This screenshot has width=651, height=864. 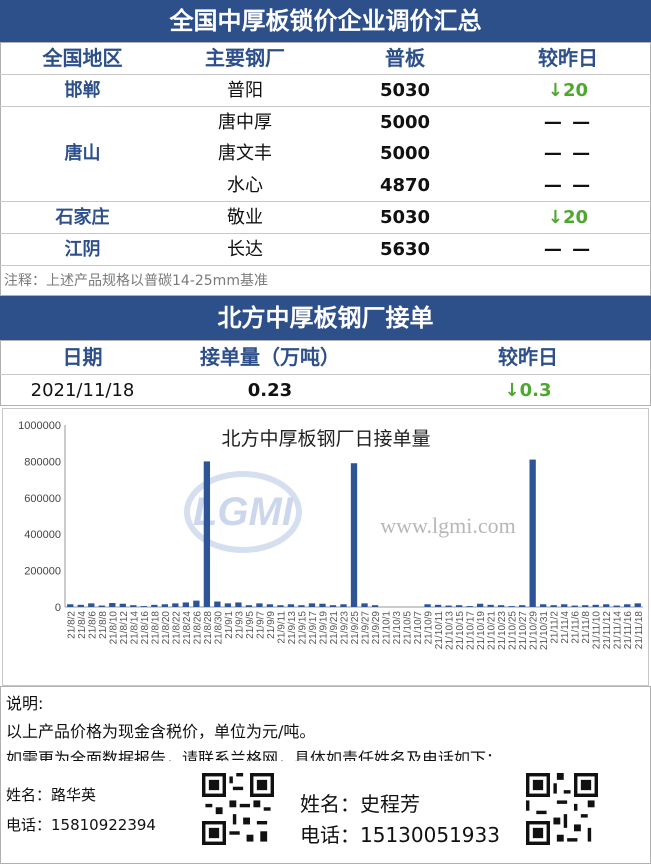 I want to click on x-tick-label: 21/10/13, so click(x=450, y=630).